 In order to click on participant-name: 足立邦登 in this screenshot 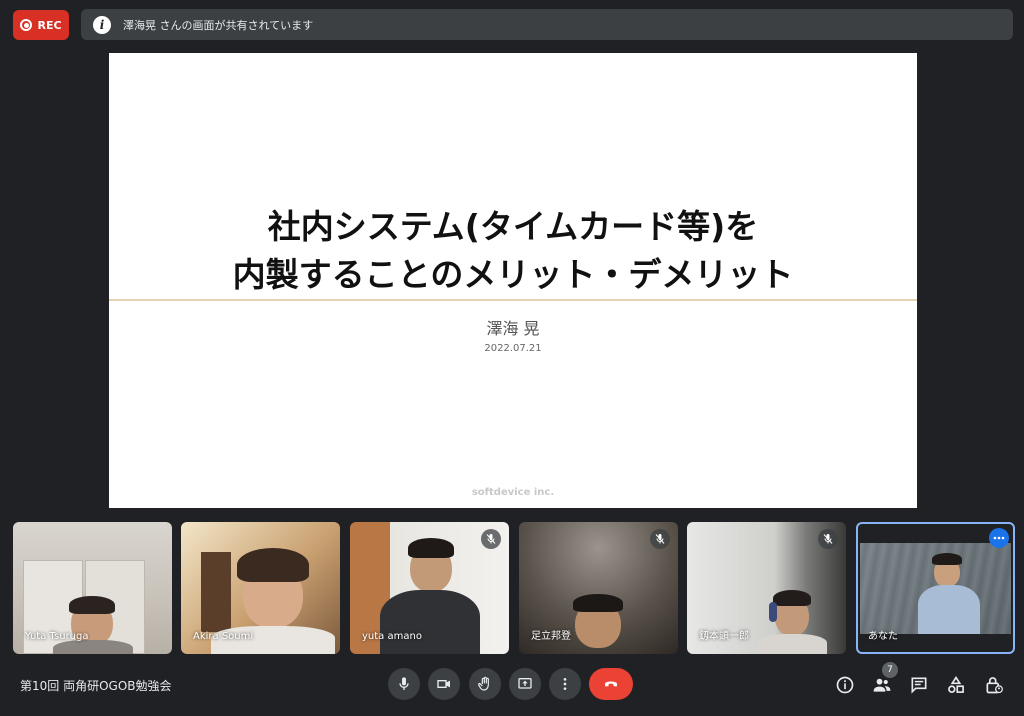, I will do `click(551, 636)`.